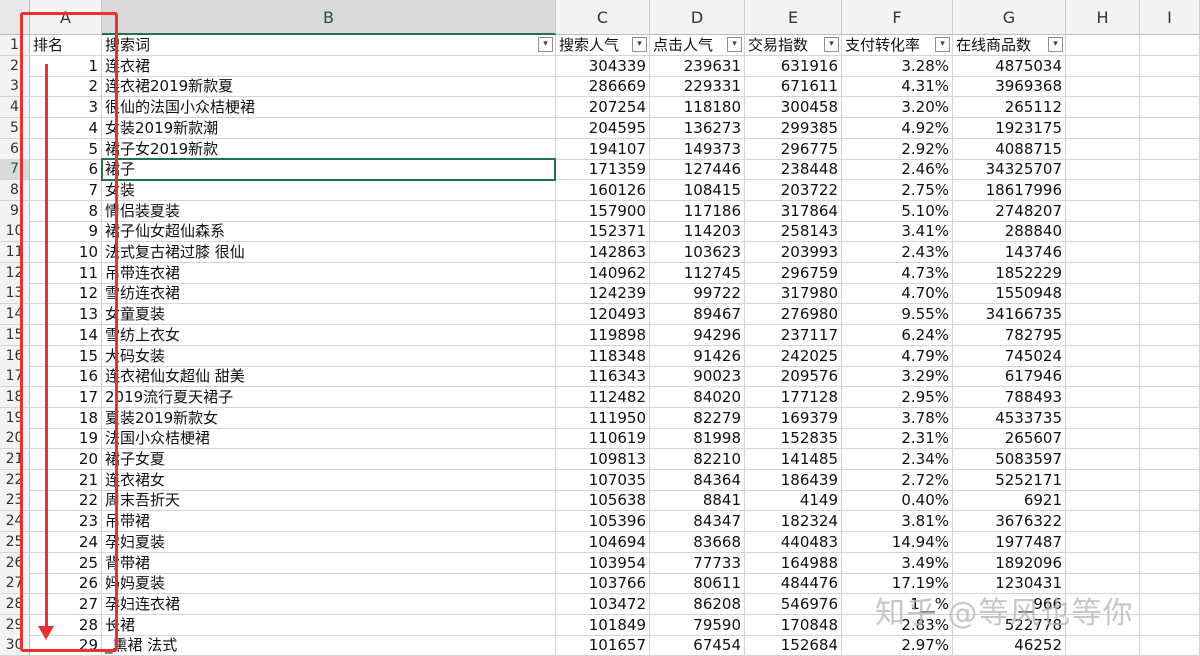 The width and height of the screenshot is (1200, 656). I want to click on cell-click: 67454, so click(697, 645).